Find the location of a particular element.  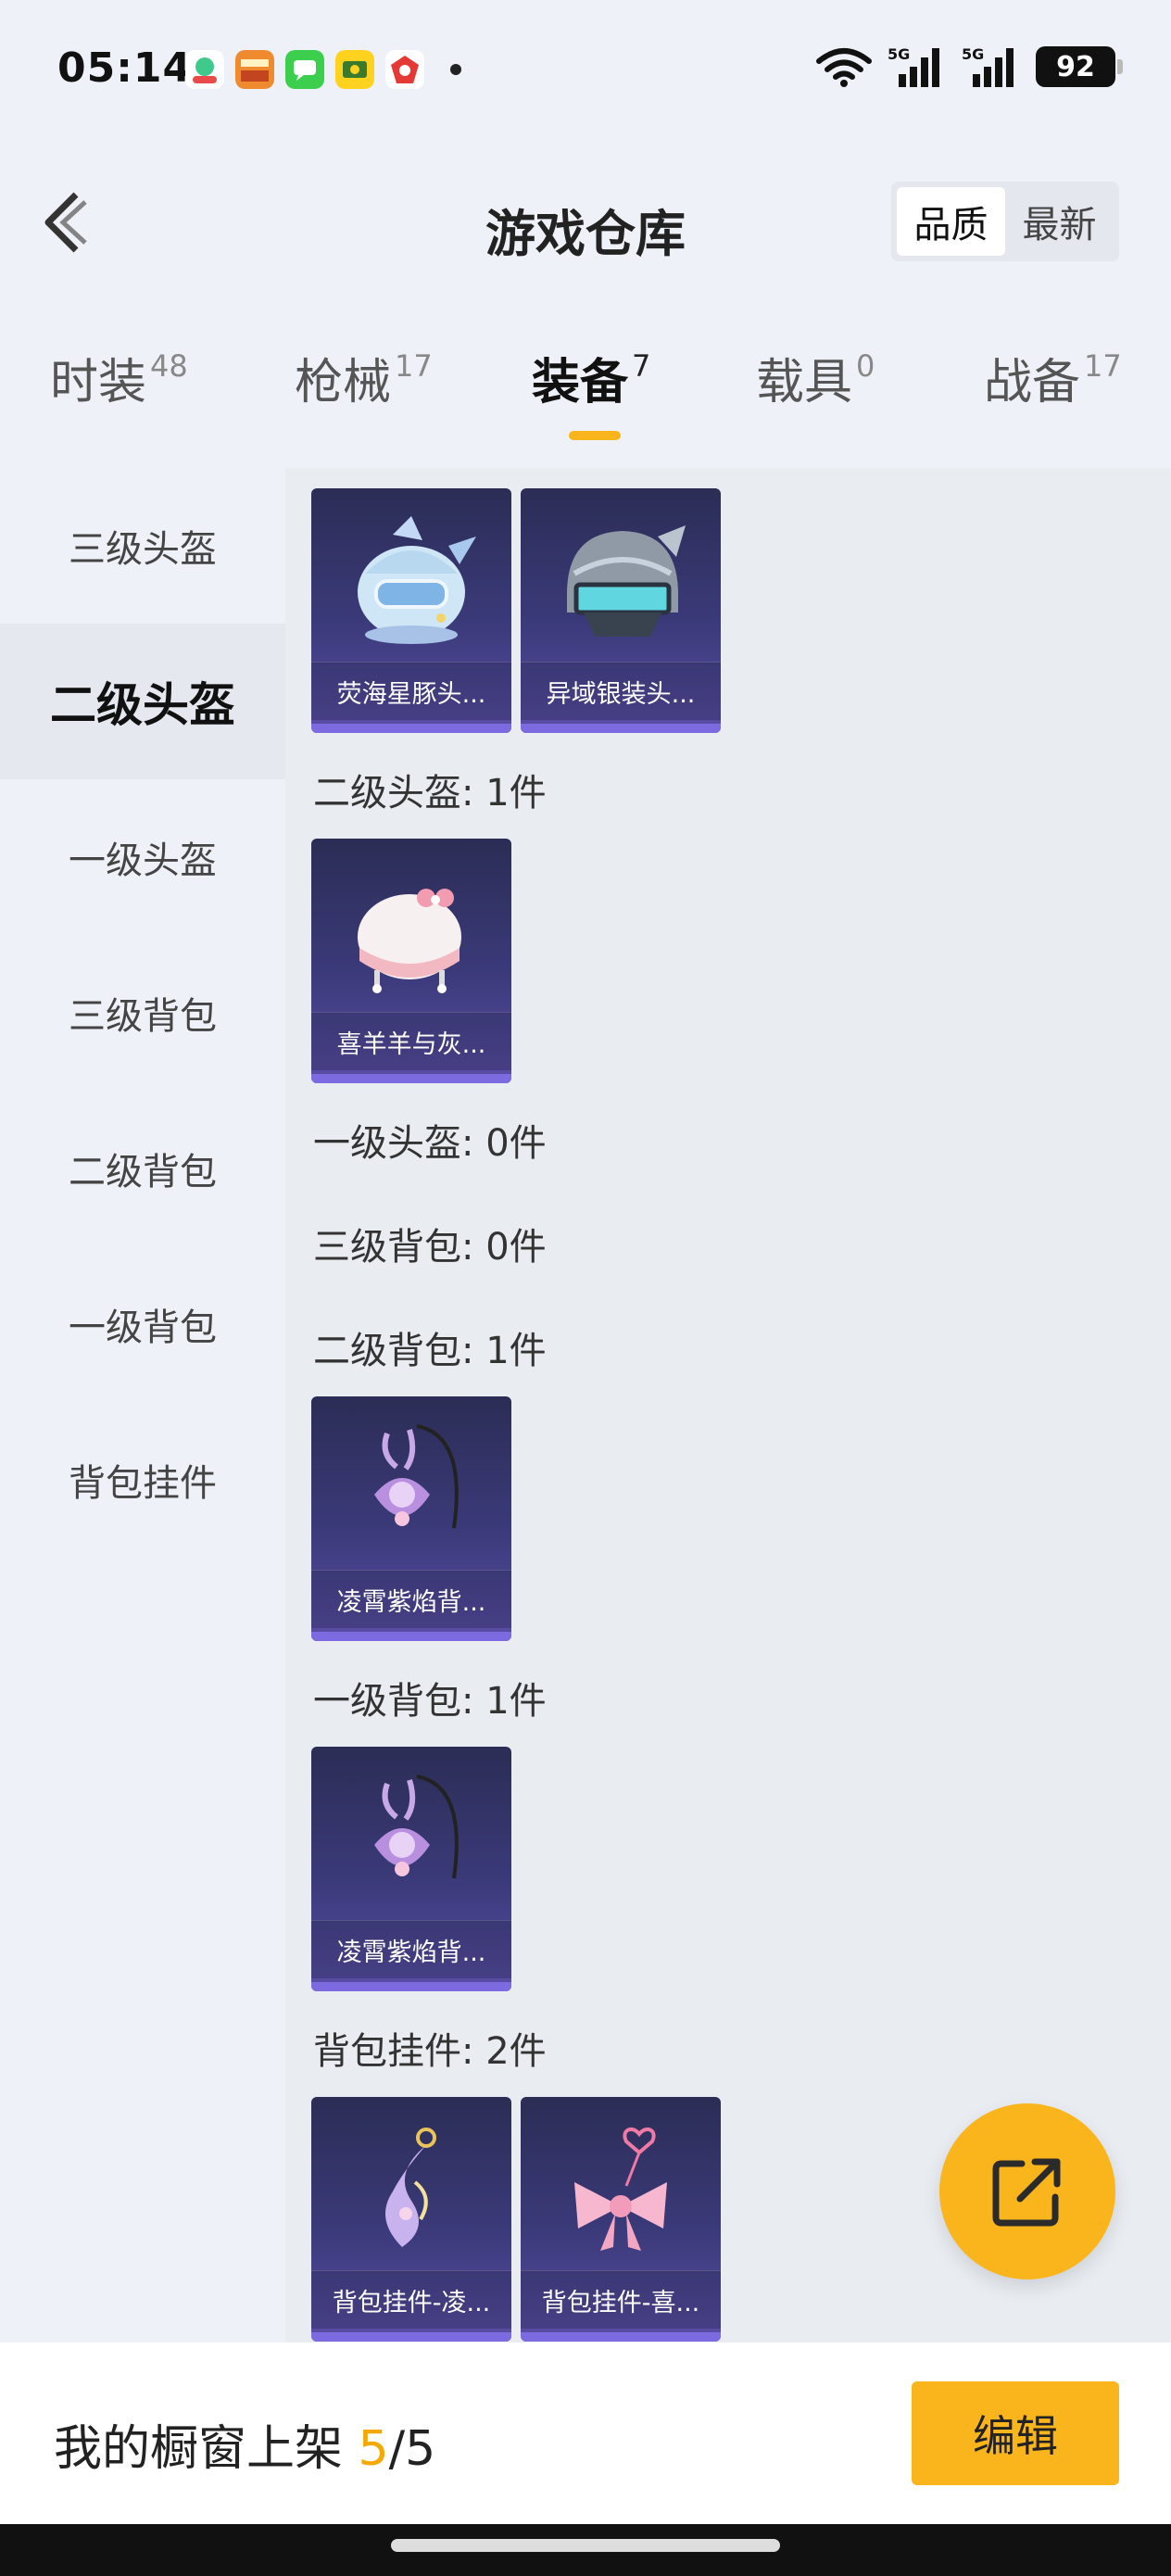

bow-charm-icon is located at coordinates (621, 2189).